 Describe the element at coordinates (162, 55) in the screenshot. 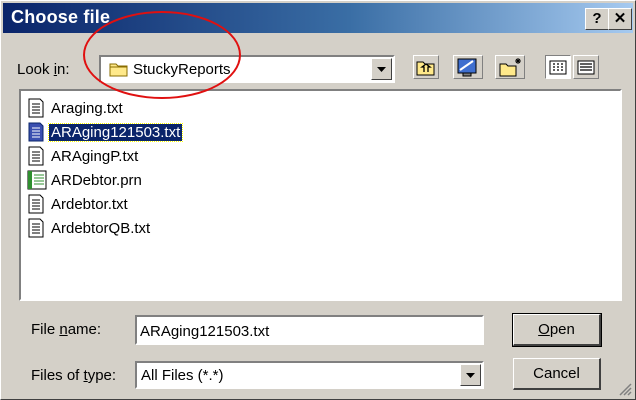

I see `red-circle-annotation` at that location.